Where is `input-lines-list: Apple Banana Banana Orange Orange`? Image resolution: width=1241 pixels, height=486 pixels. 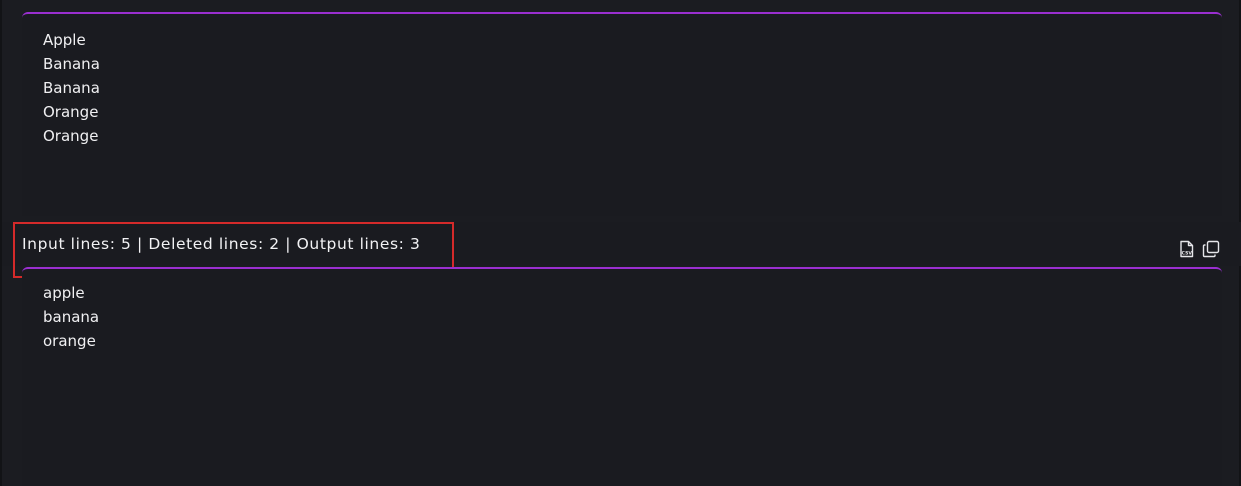
input-lines-list: Apple Banana Banana Orange Orange is located at coordinates (71, 88).